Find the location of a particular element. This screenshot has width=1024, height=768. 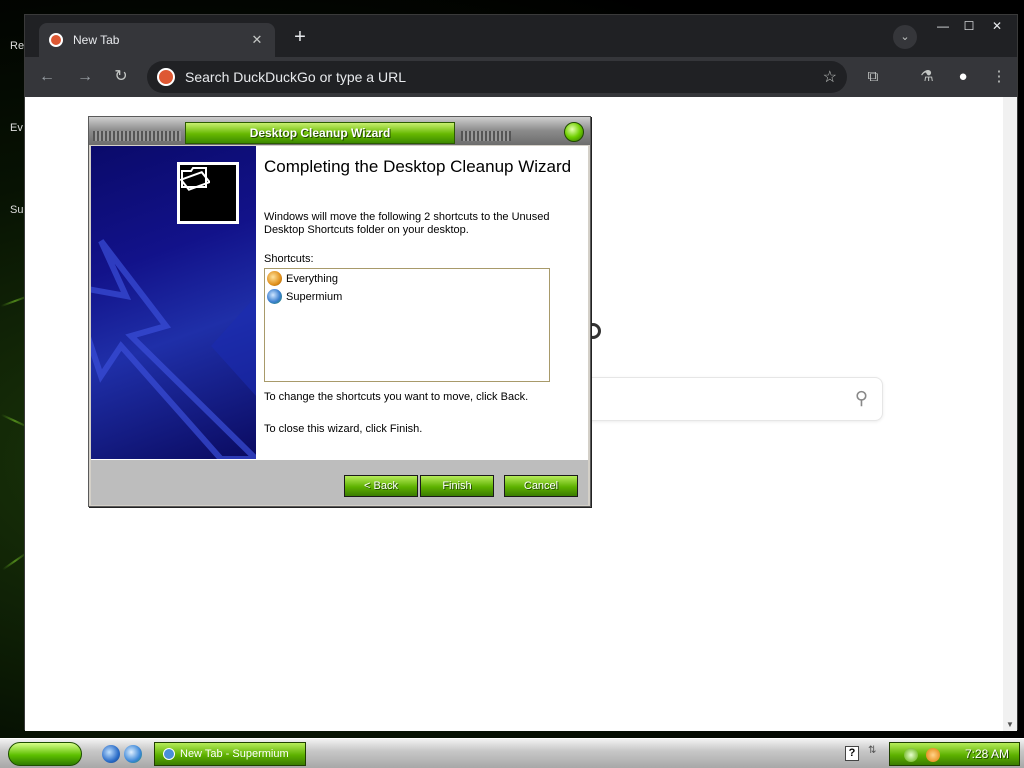

shortcut-name: Supermium is located at coordinates (314, 296).